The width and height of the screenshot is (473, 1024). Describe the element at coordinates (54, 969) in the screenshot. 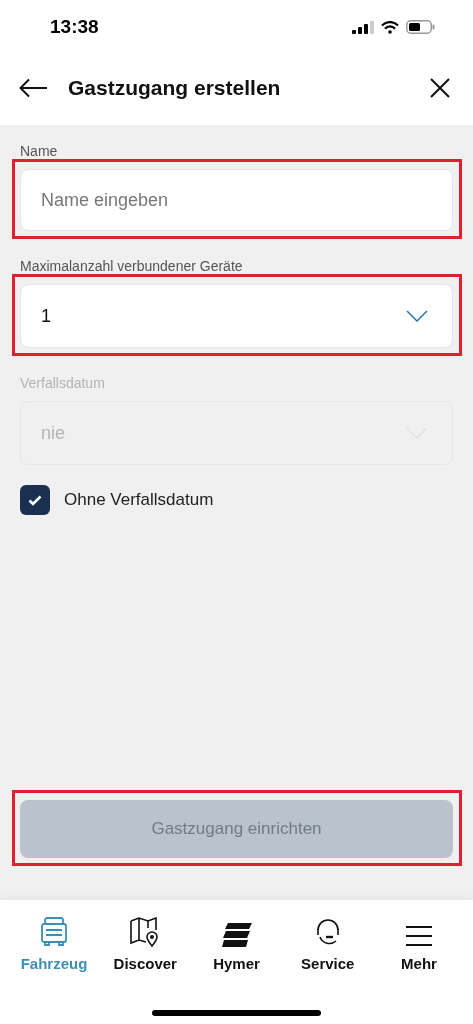

I see `nav-tab: Fahrzeug` at that location.